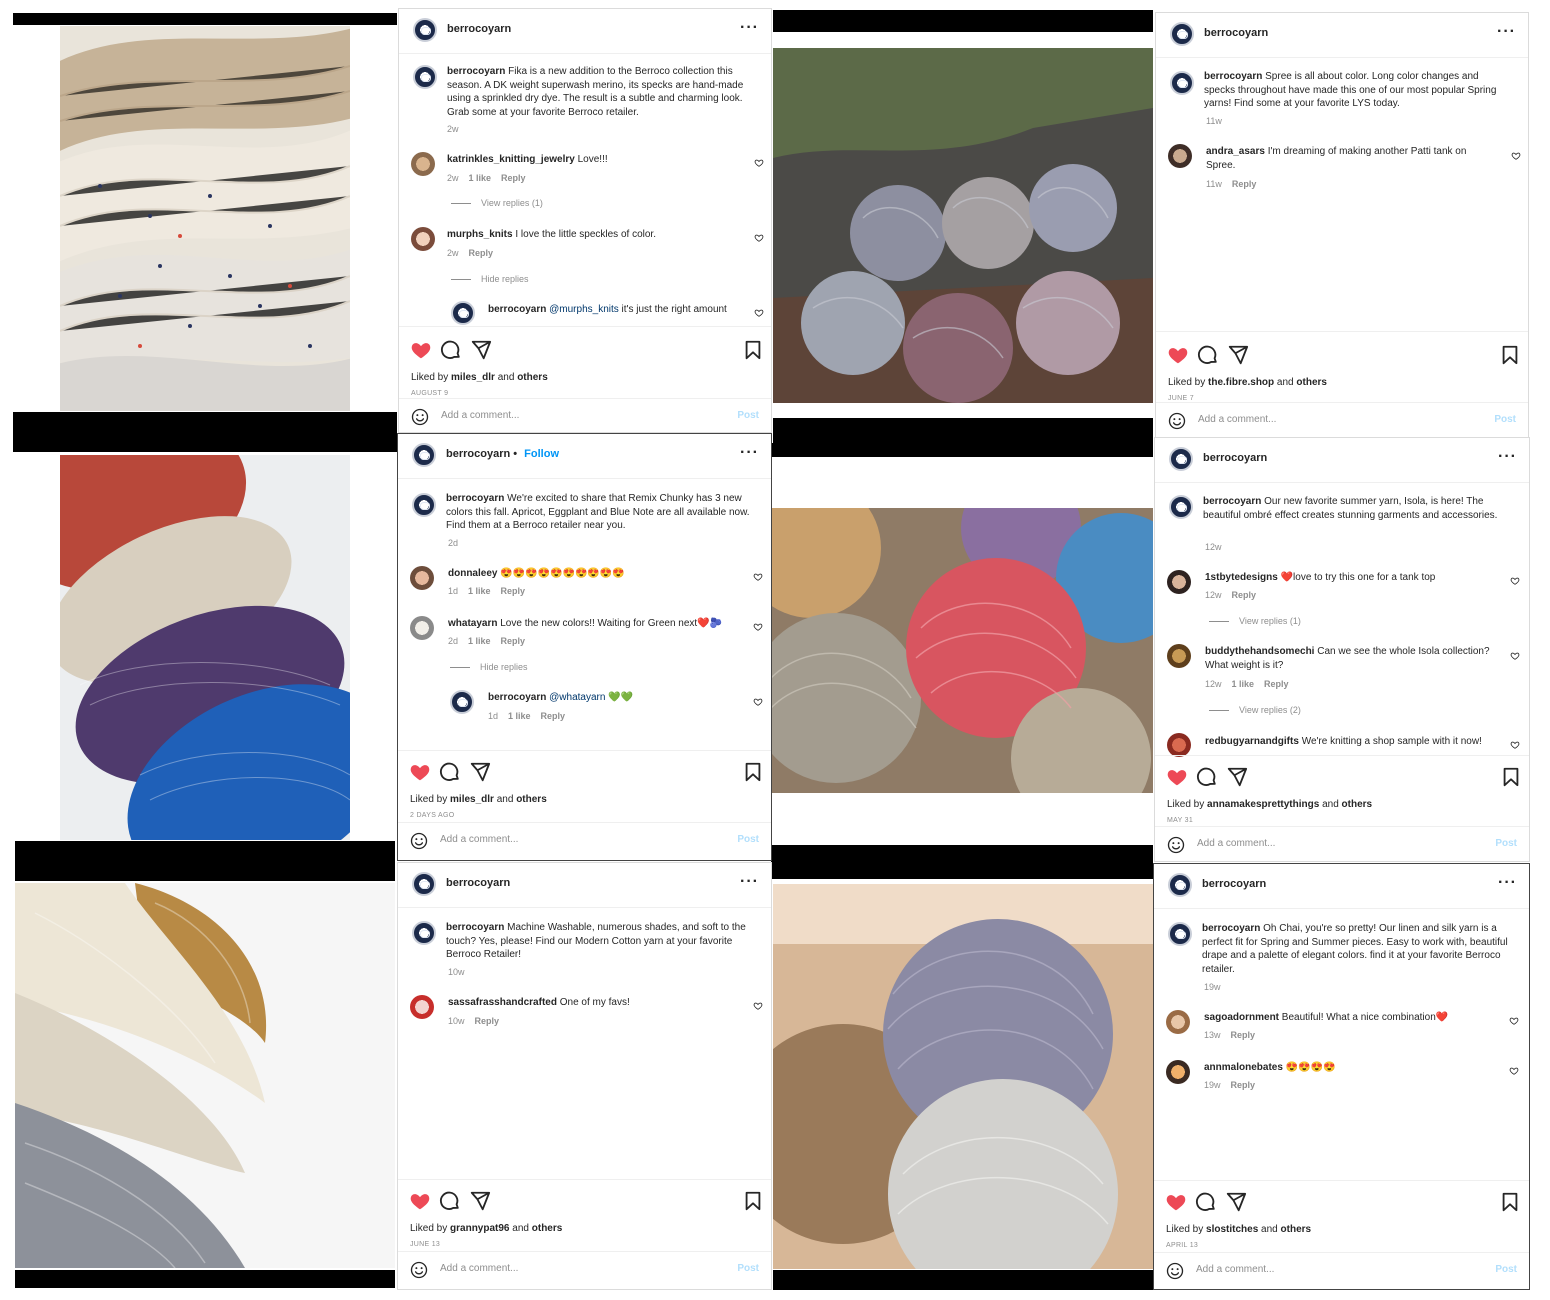 This screenshot has height=1300, width=1550. Describe the element at coordinates (502, 454) in the screenshot. I see `account-name: berrocoyarn • Follow` at that location.